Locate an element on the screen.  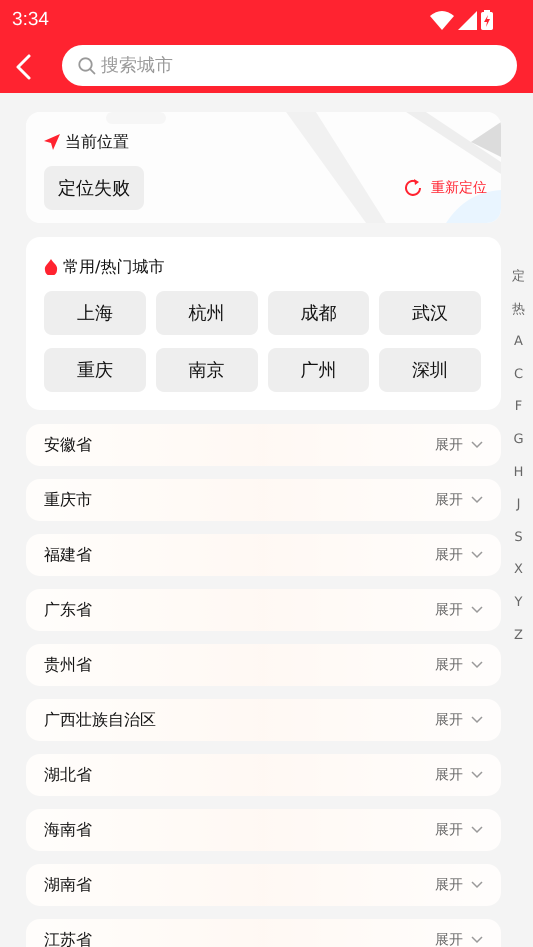
index-letter: 定 is located at coordinates (518, 285).